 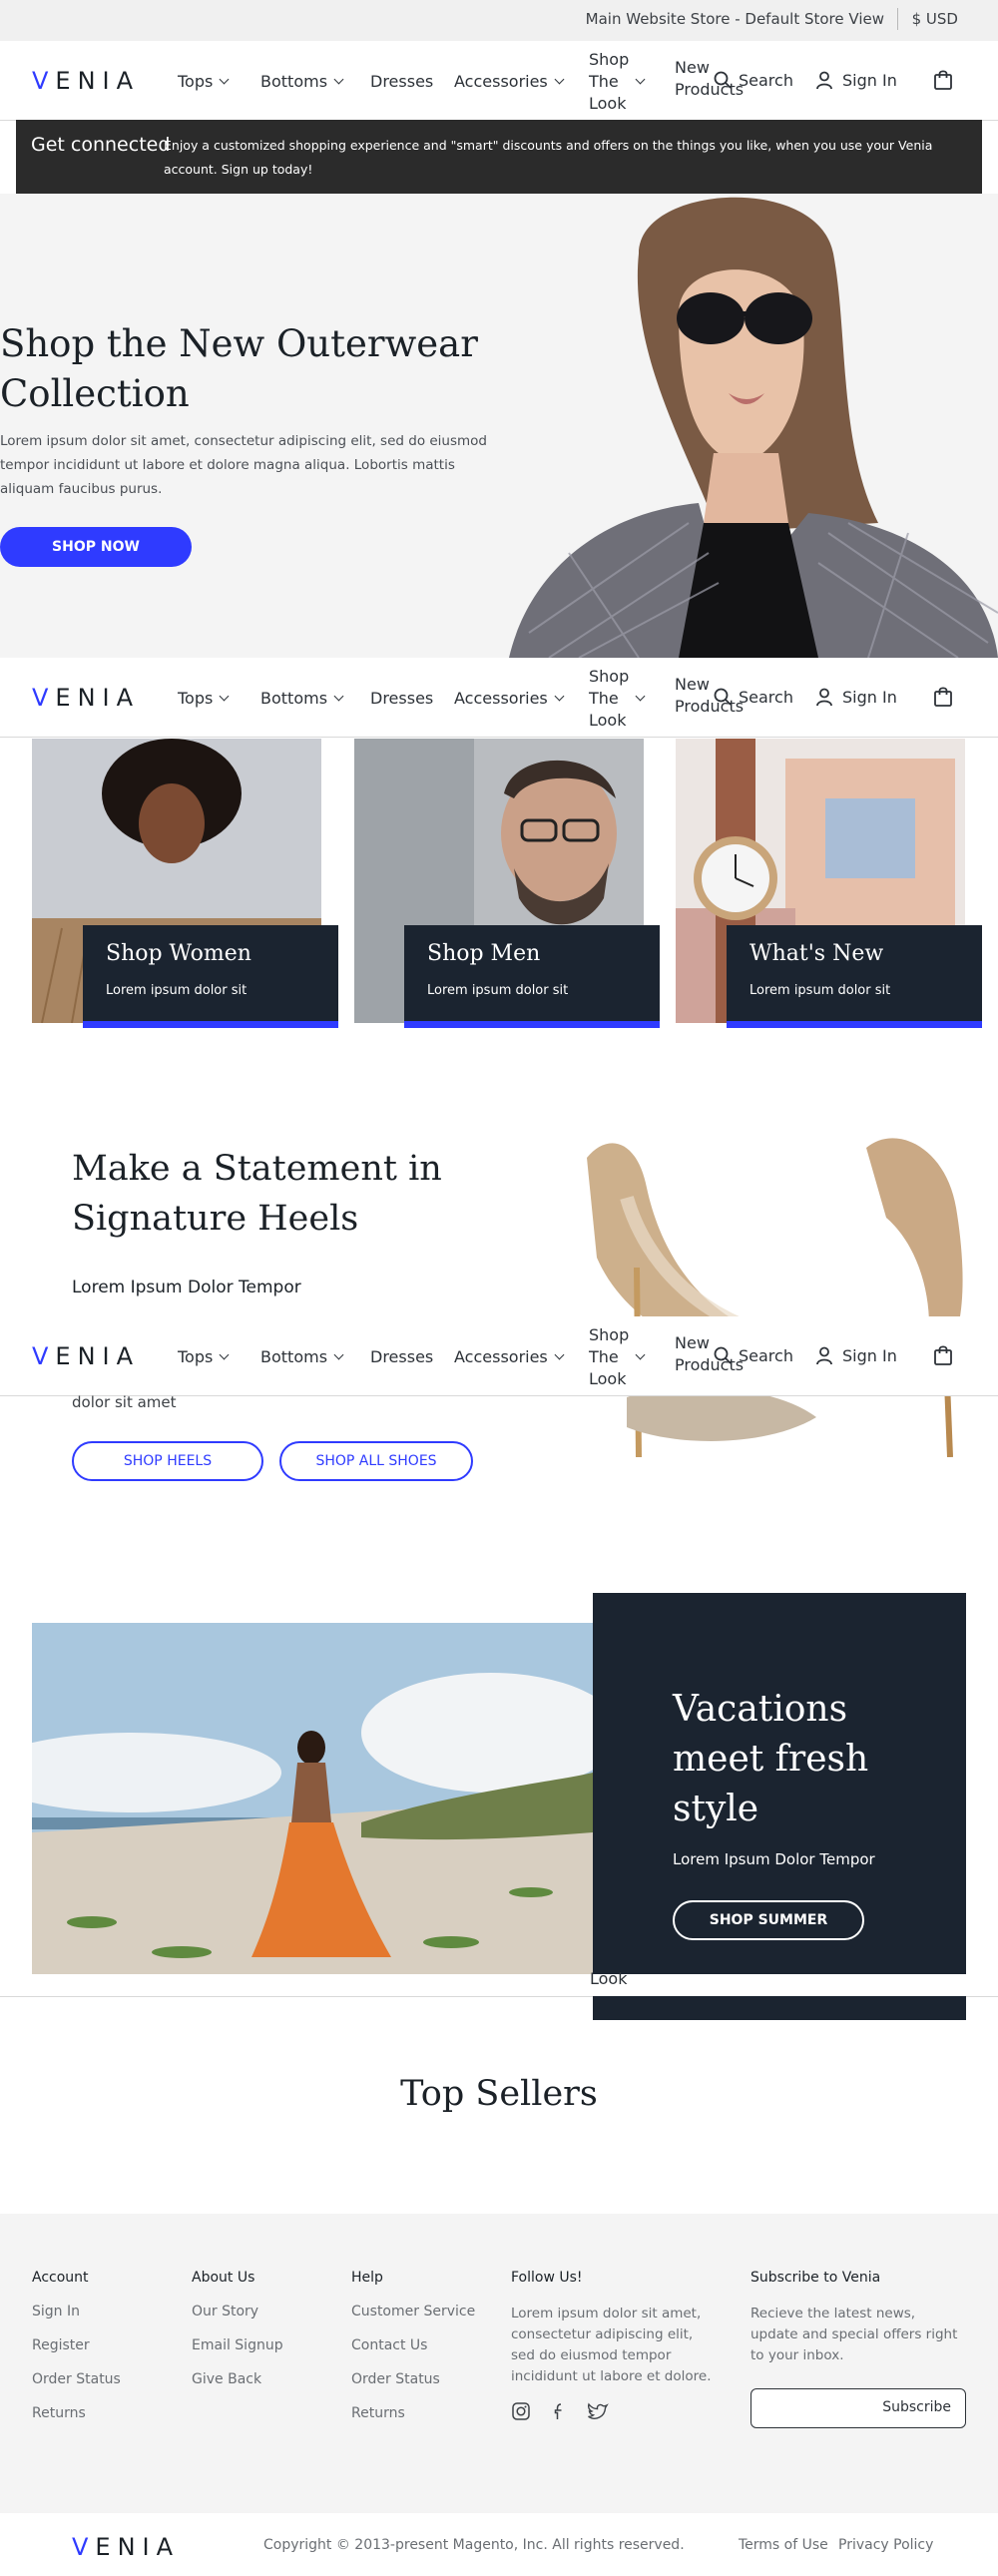 What do you see at coordinates (608, 1979) in the screenshot?
I see `shop-the-look-fragment: Look` at bounding box center [608, 1979].